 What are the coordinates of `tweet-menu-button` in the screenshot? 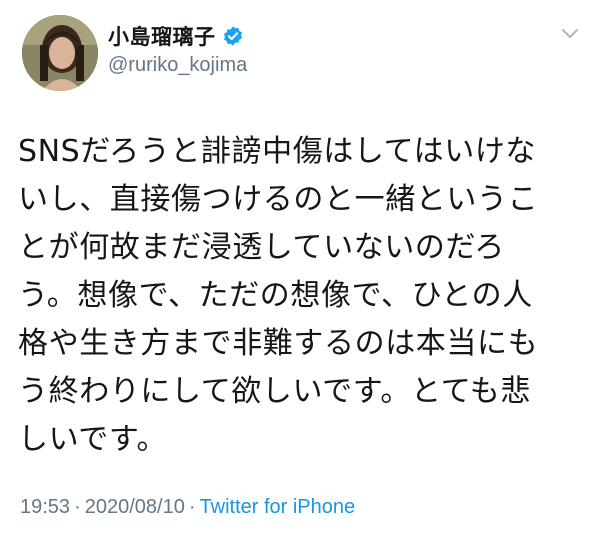 It's located at (570, 34).